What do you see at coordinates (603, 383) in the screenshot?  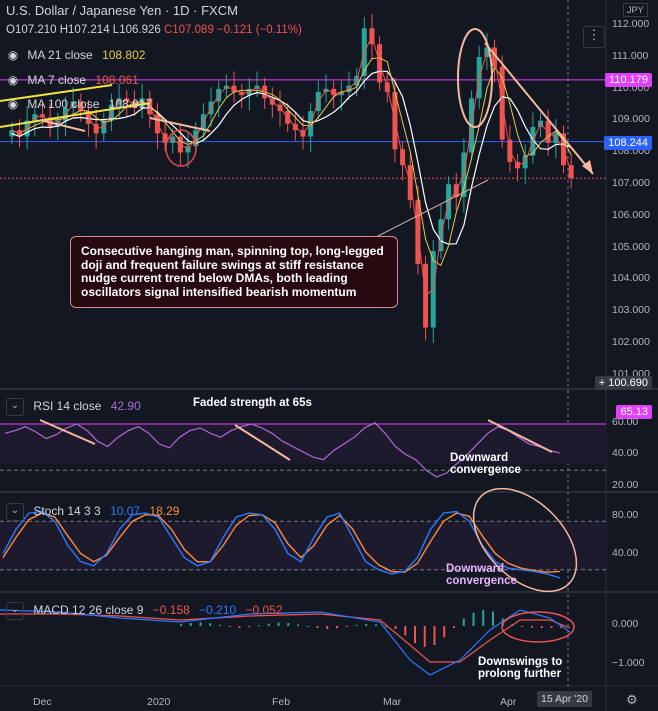 I see `plus-icon: +` at bounding box center [603, 383].